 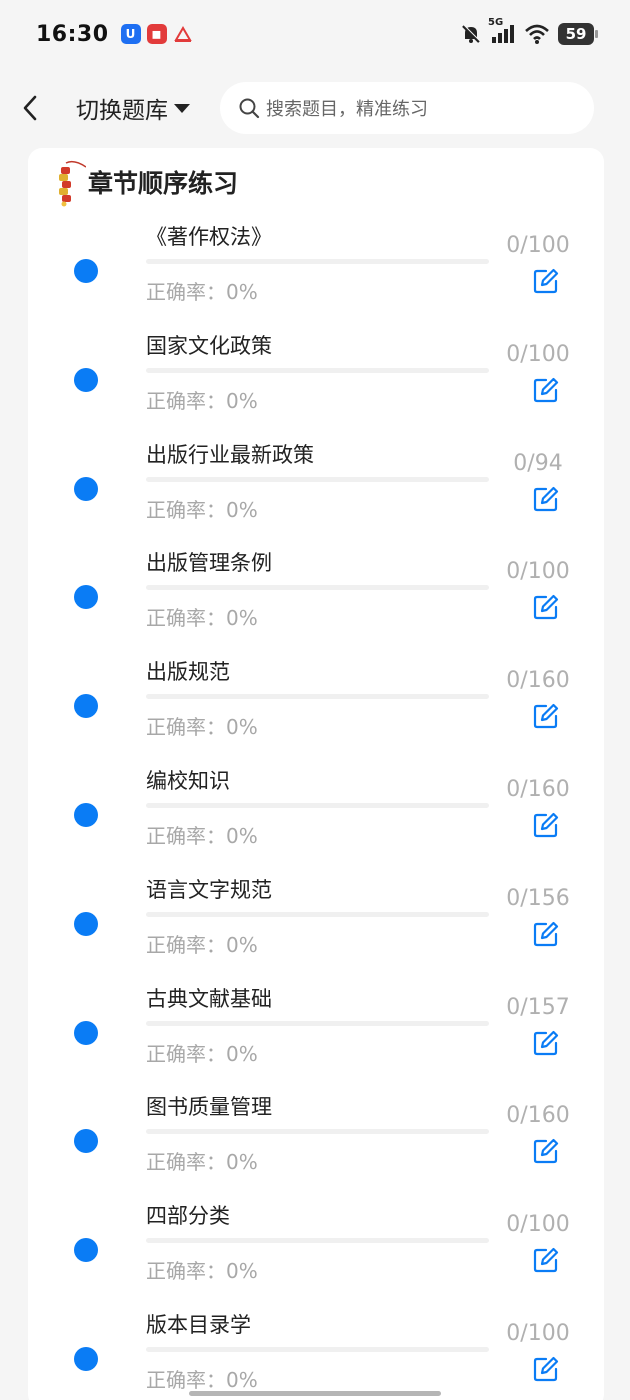 I want to click on chapter-title: 出版规范, so click(x=188, y=672).